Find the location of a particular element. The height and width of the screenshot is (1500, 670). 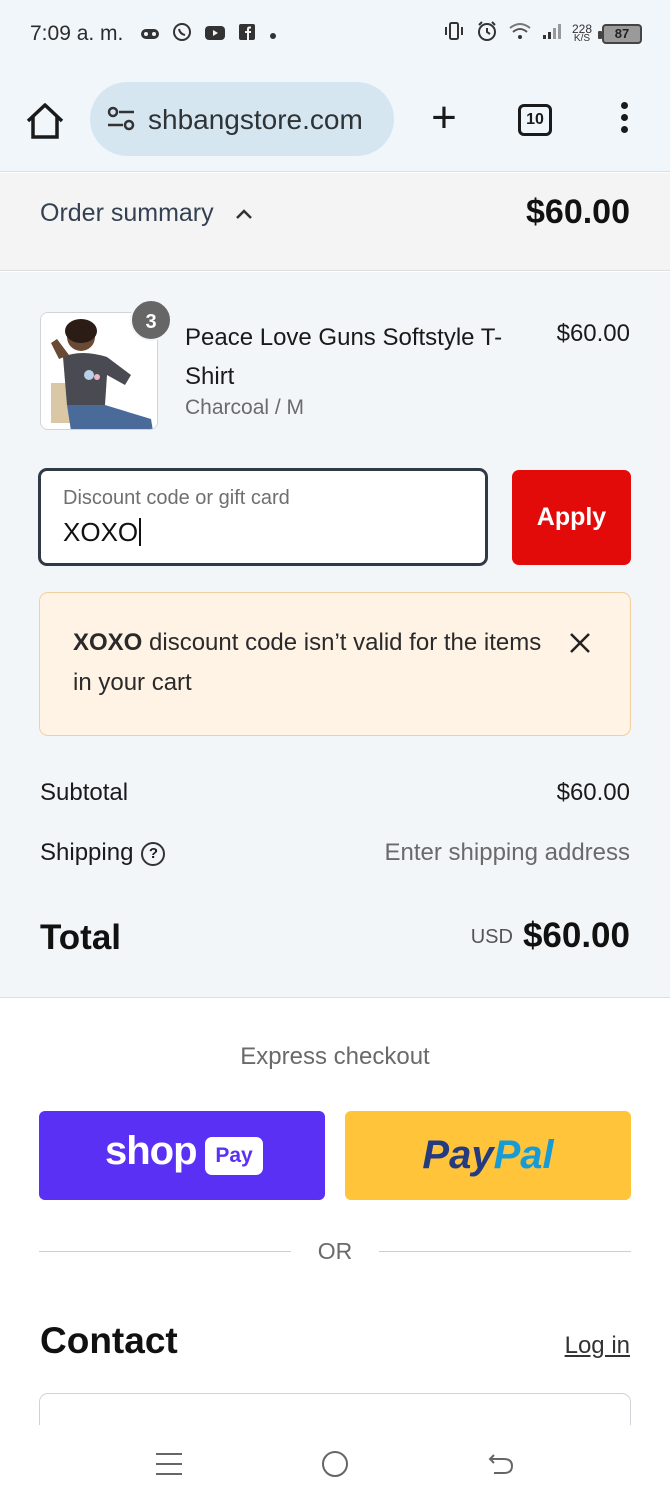

recent-apps-icon is located at coordinates (169, 1464).